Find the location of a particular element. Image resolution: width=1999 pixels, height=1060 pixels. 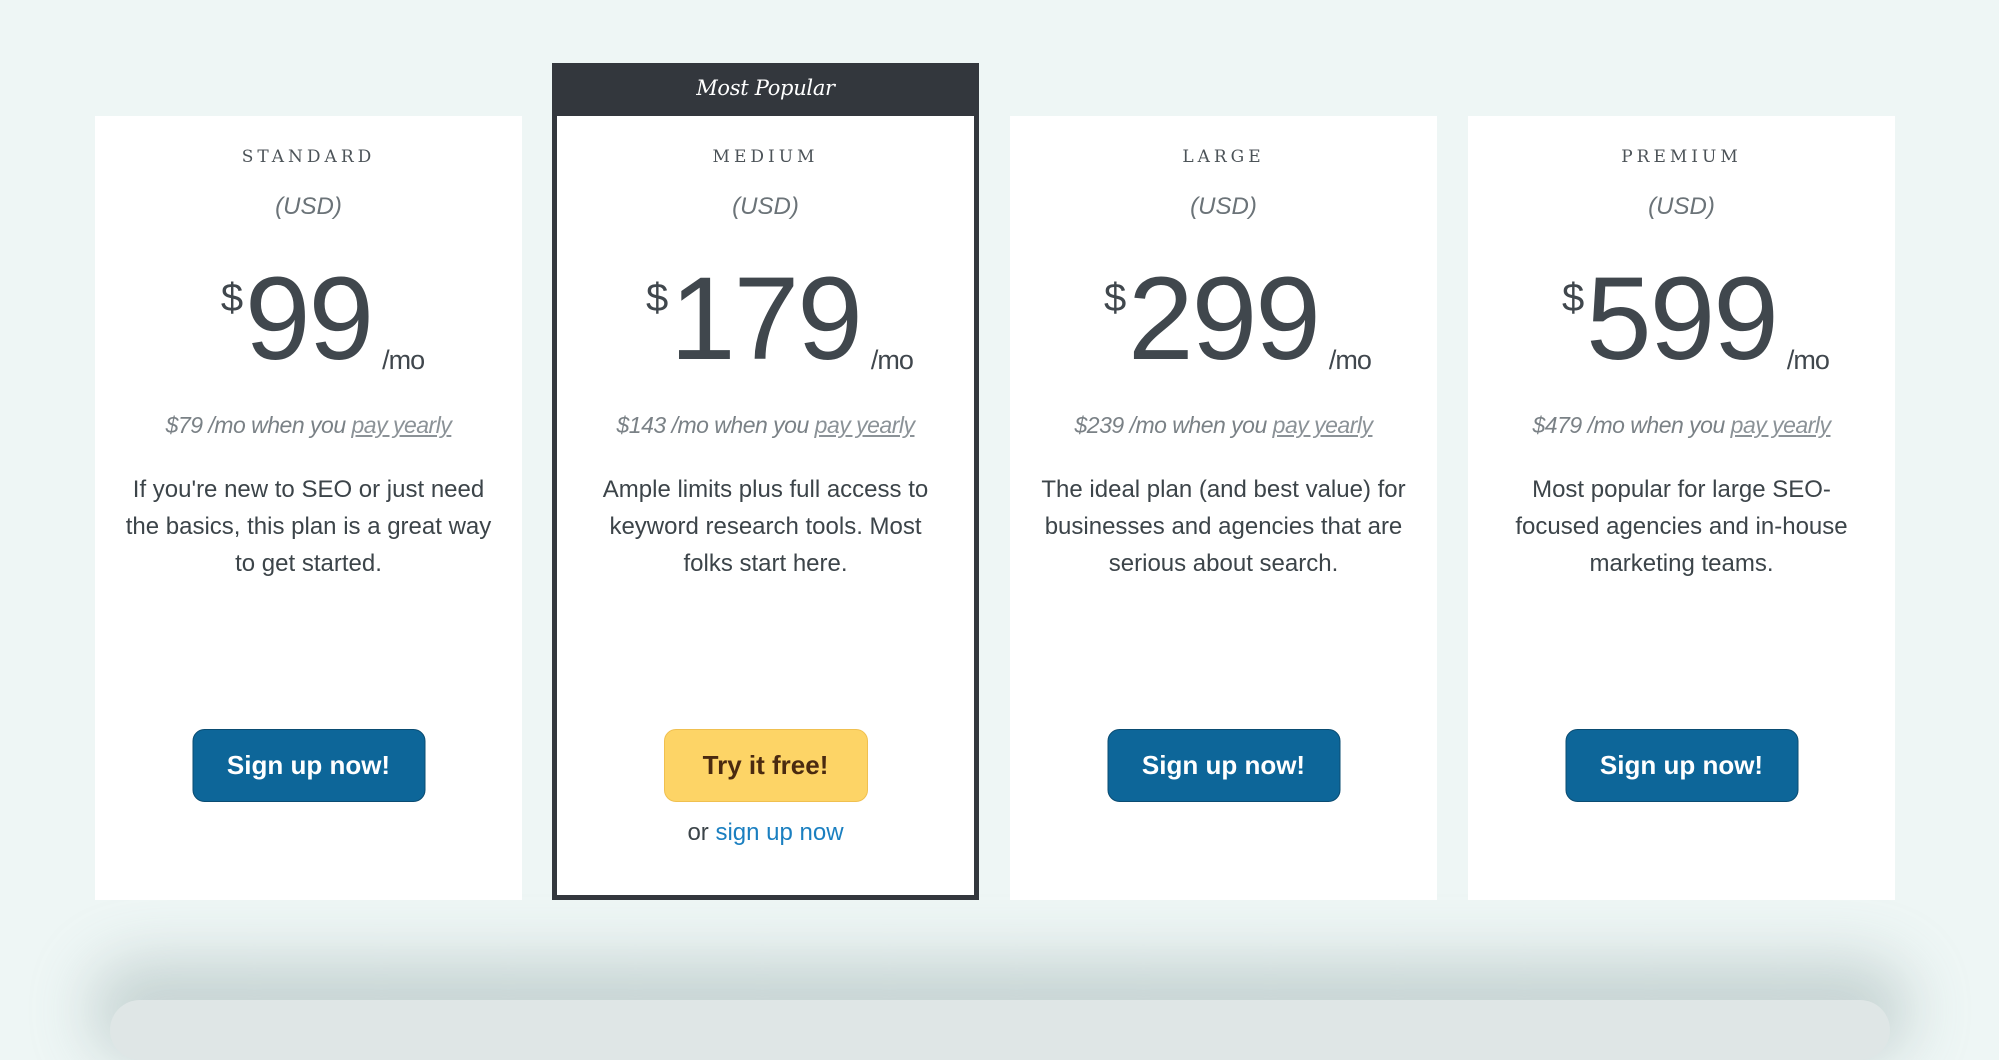

price-amount: 599 is located at coordinates (1682, 319).